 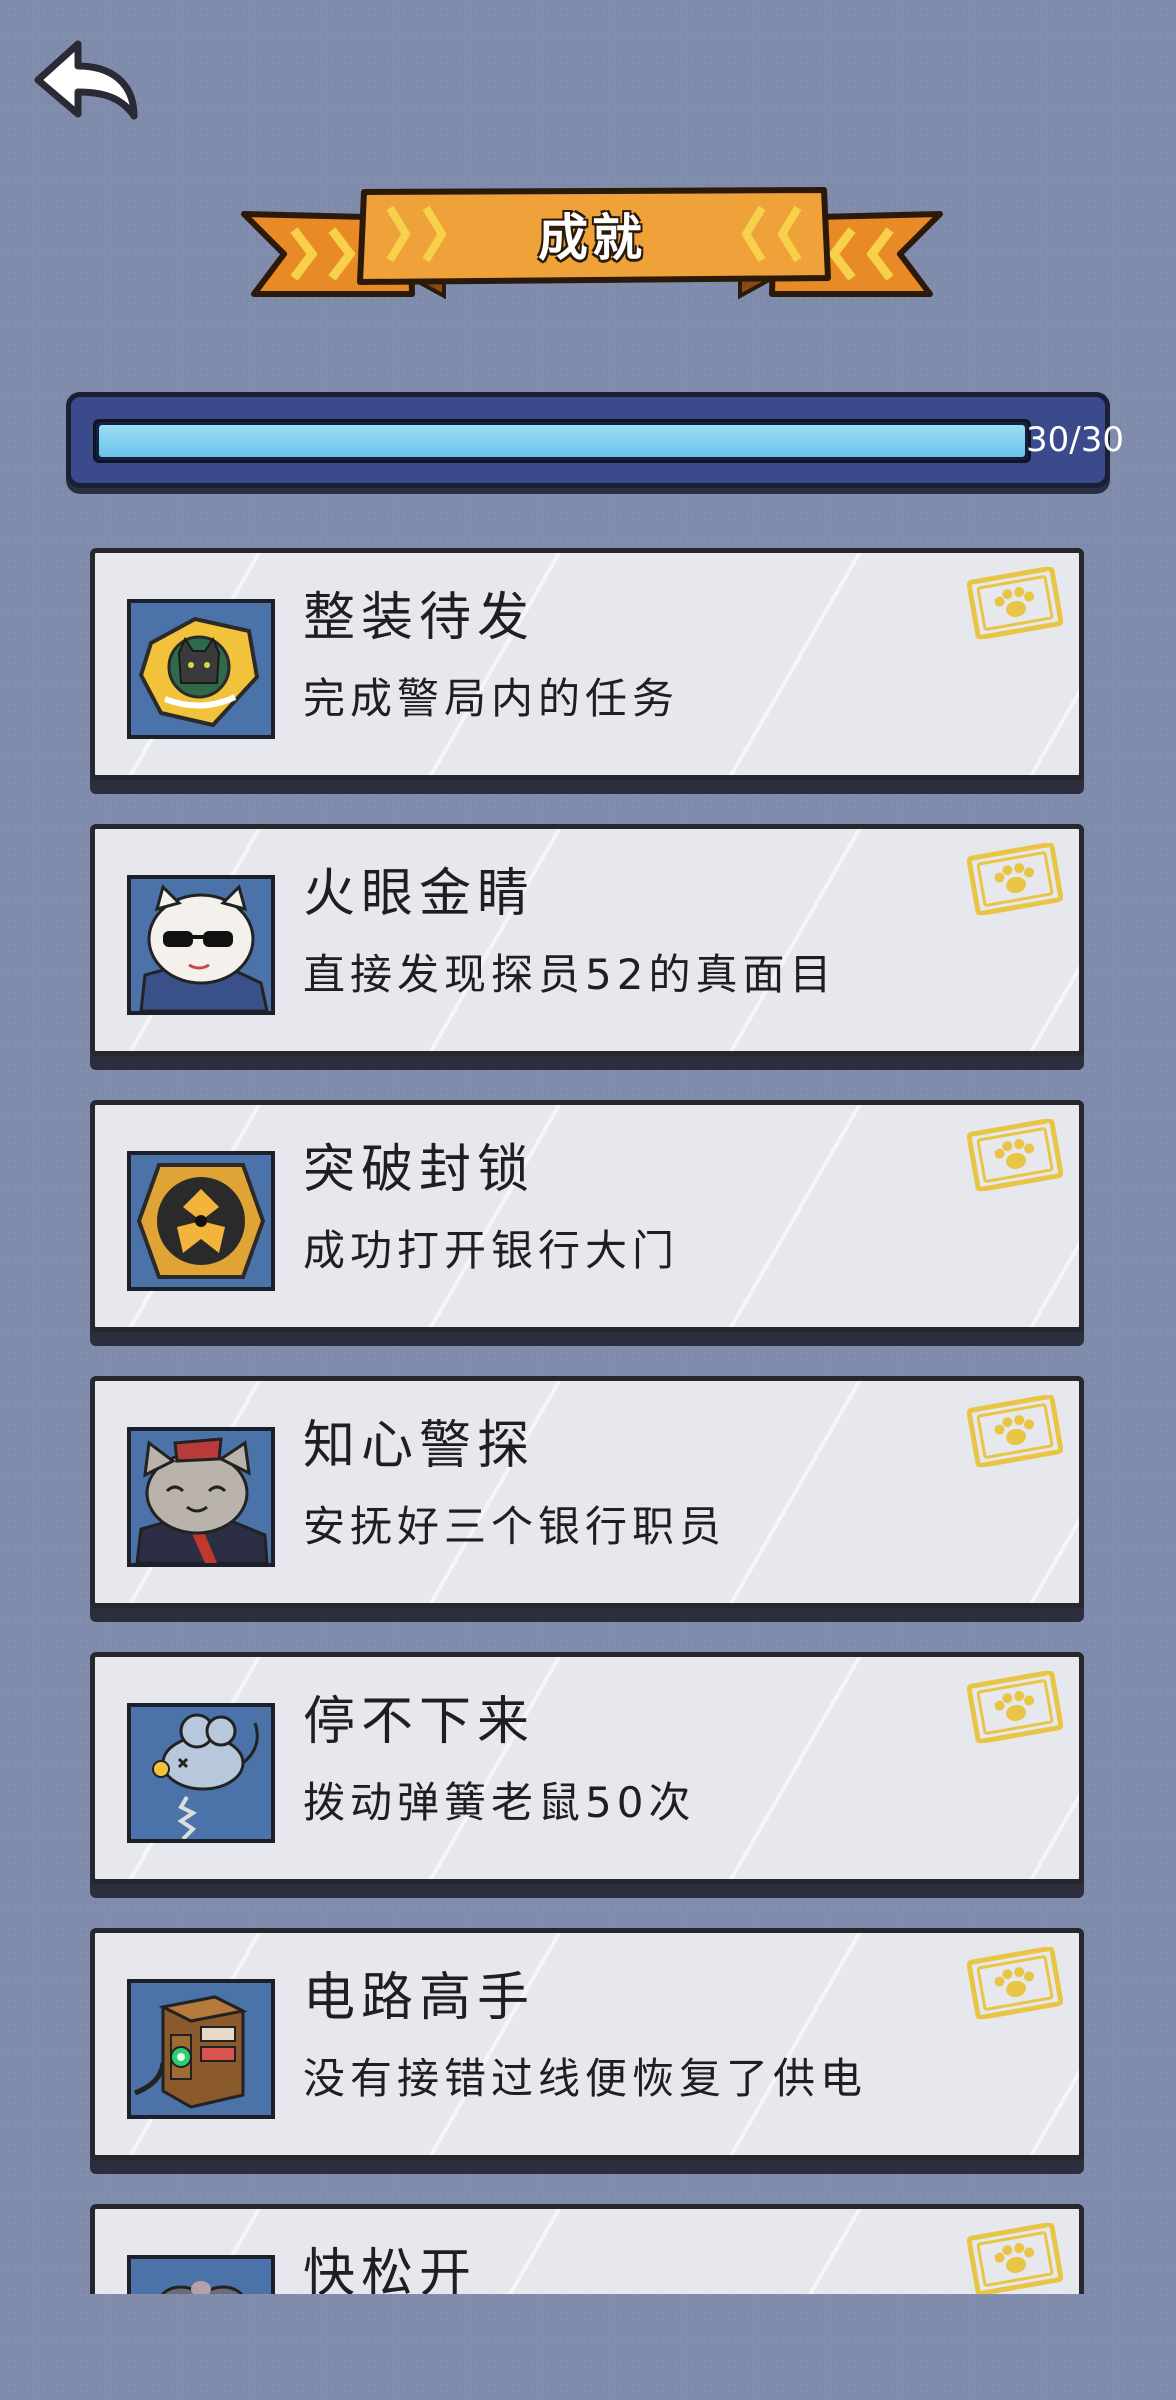 What do you see at coordinates (419, 1722) in the screenshot?
I see `achievement-title: 停不下来` at bounding box center [419, 1722].